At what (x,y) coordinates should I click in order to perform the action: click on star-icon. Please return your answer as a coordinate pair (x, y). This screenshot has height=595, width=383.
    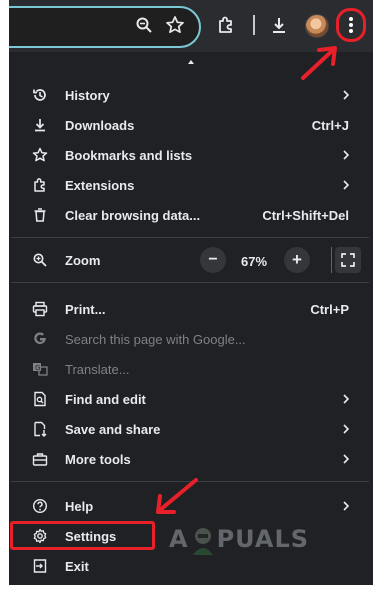
    Looking at the image, I should click on (40, 155).